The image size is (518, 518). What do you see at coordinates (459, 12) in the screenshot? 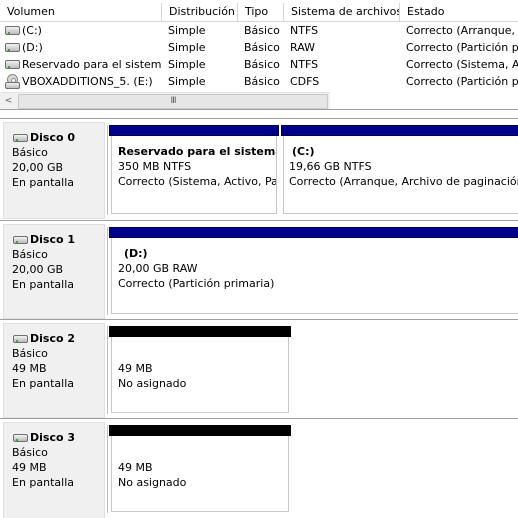
I see `column-header-status: Estado` at bounding box center [459, 12].